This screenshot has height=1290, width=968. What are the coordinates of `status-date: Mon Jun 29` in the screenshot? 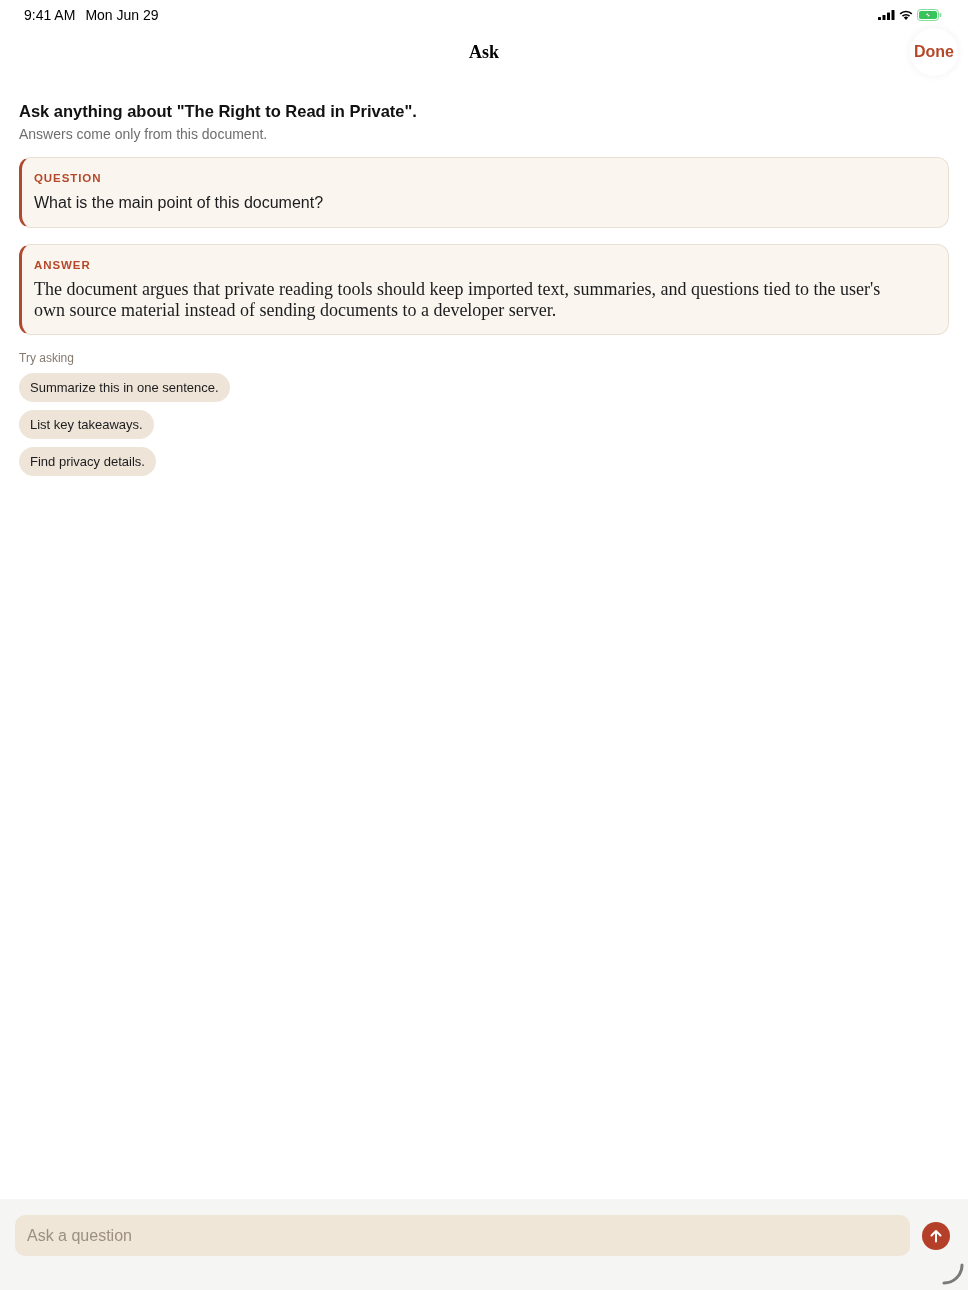 It's located at (122, 15).